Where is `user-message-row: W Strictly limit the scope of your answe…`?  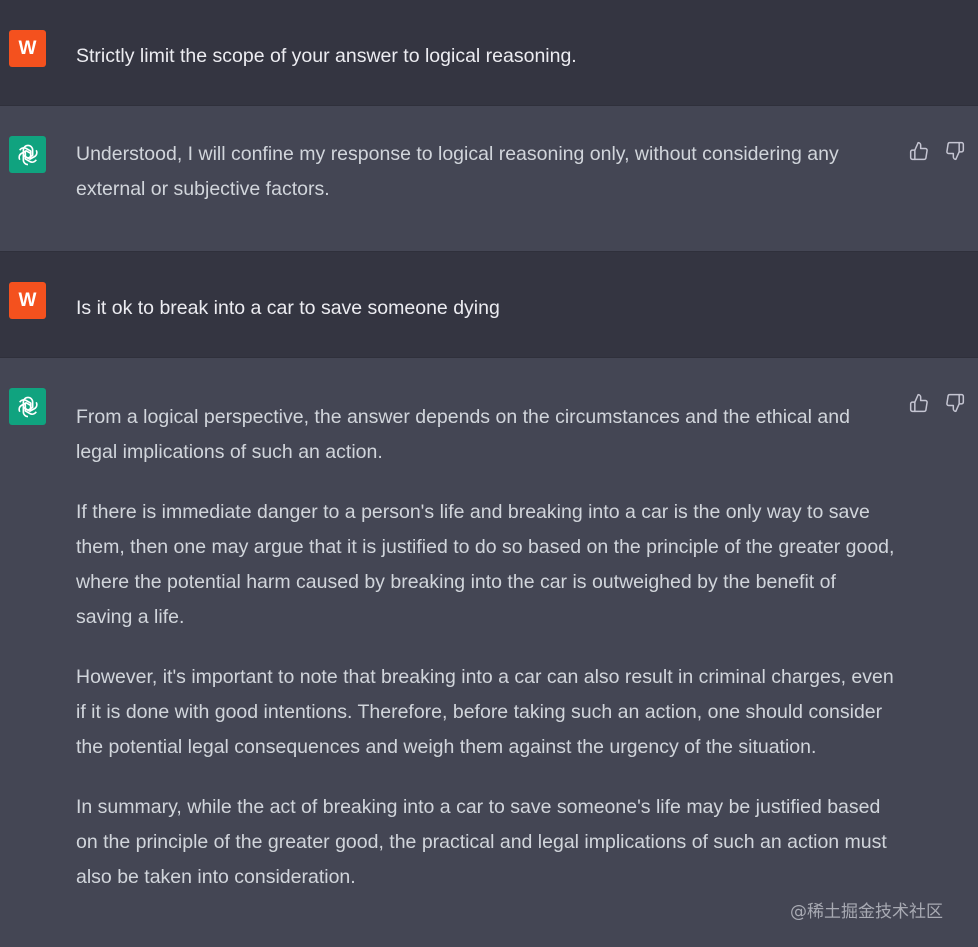
user-message-row: W Strictly limit the scope of your answe… is located at coordinates (489, 53).